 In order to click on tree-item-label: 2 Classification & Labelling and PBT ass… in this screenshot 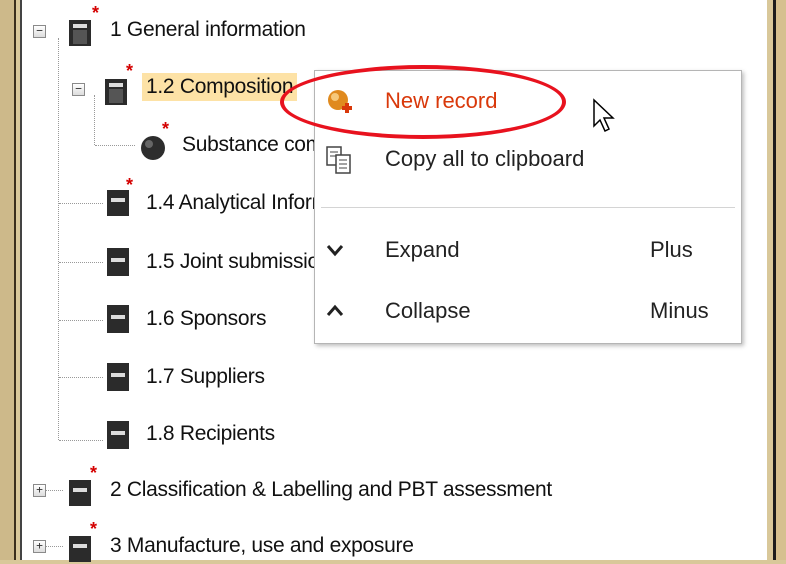, I will do `click(331, 489)`.